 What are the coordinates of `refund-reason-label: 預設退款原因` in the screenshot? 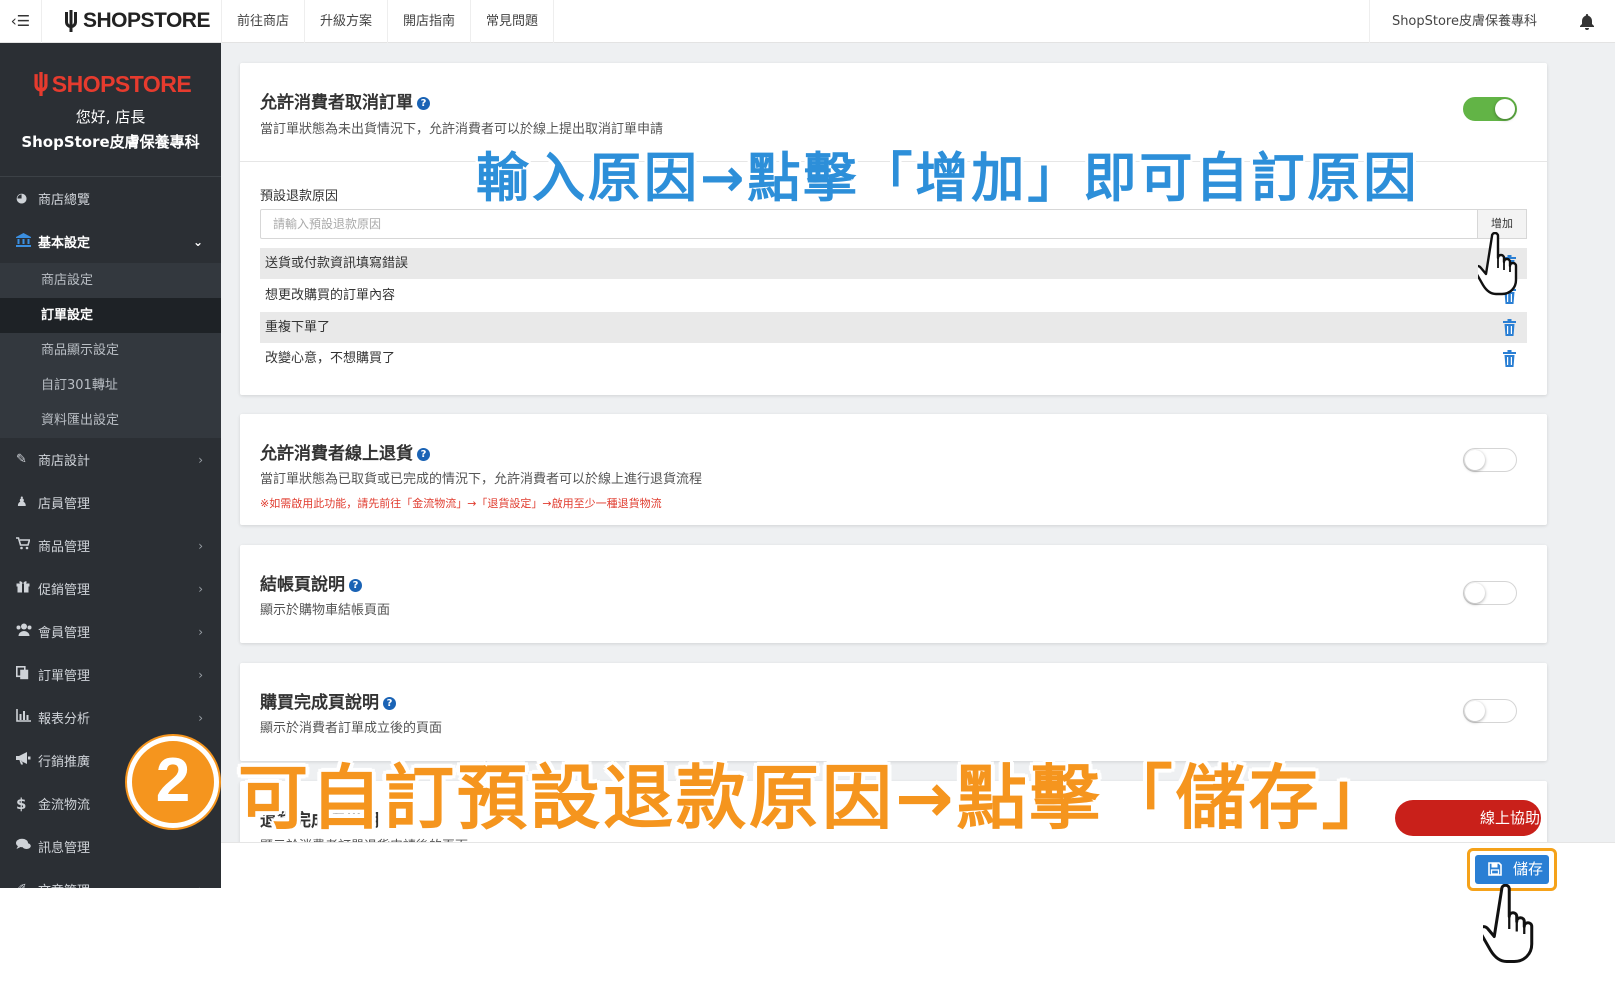 It's located at (299, 196).